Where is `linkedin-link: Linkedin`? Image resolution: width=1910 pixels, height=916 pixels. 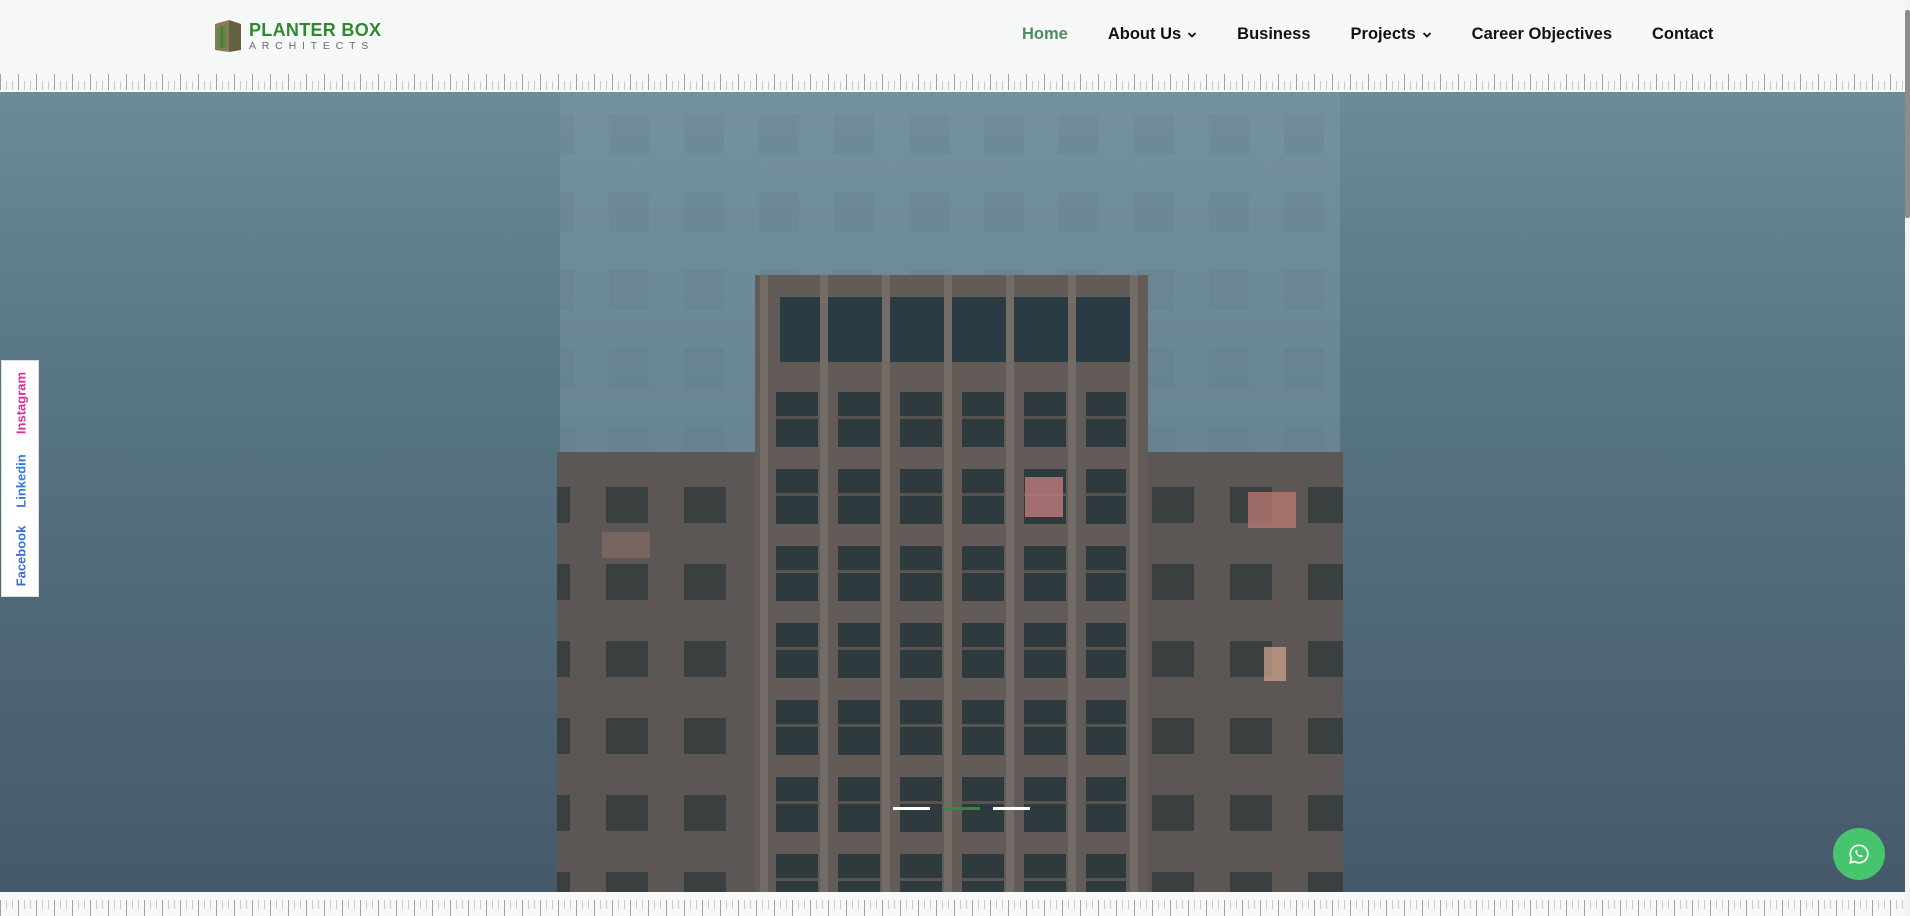
linkedin-link: Linkedin is located at coordinates (21, 480).